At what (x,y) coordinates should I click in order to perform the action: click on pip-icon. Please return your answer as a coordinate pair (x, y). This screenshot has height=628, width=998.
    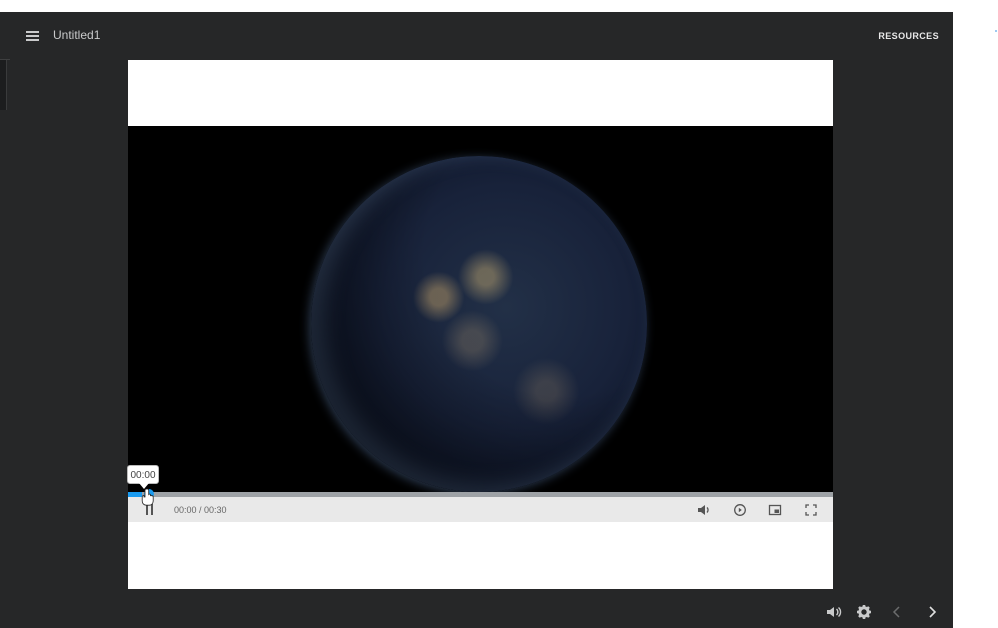
    Looking at the image, I should click on (775, 510).